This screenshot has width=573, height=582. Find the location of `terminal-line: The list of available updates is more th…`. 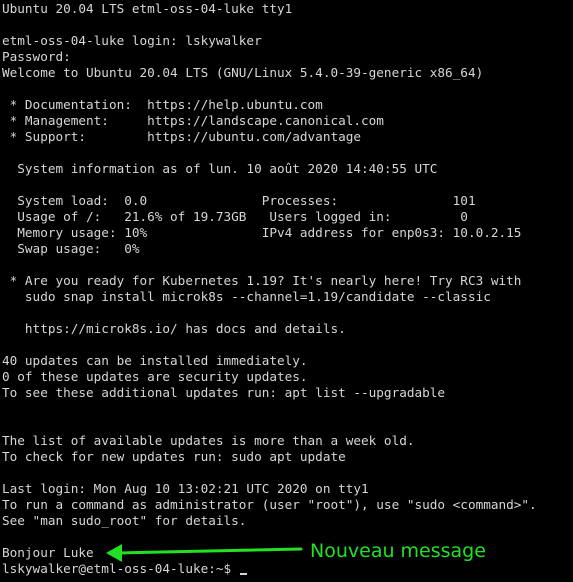

terminal-line: The list of available updates is more th… is located at coordinates (208, 440).